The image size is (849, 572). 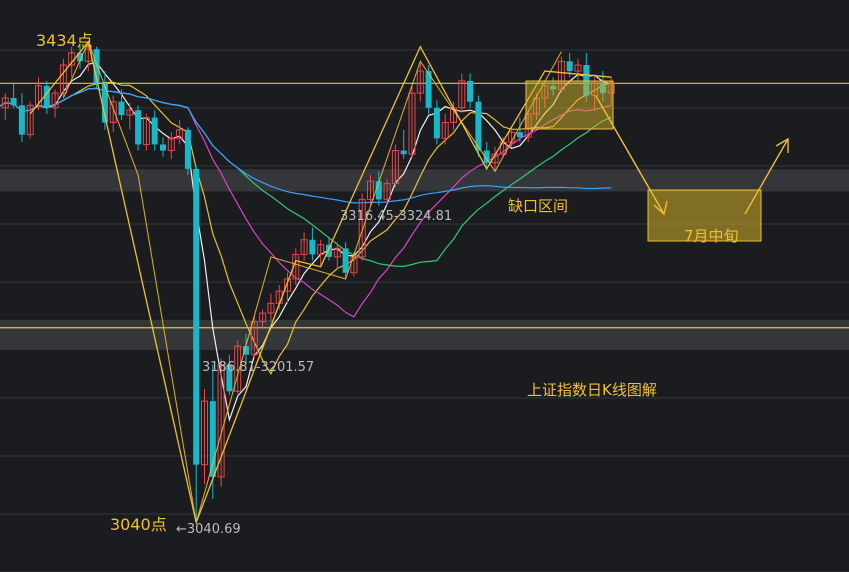 What do you see at coordinates (711, 236) in the screenshot?
I see `forecast-label: 7月中旬` at bounding box center [711, 236].